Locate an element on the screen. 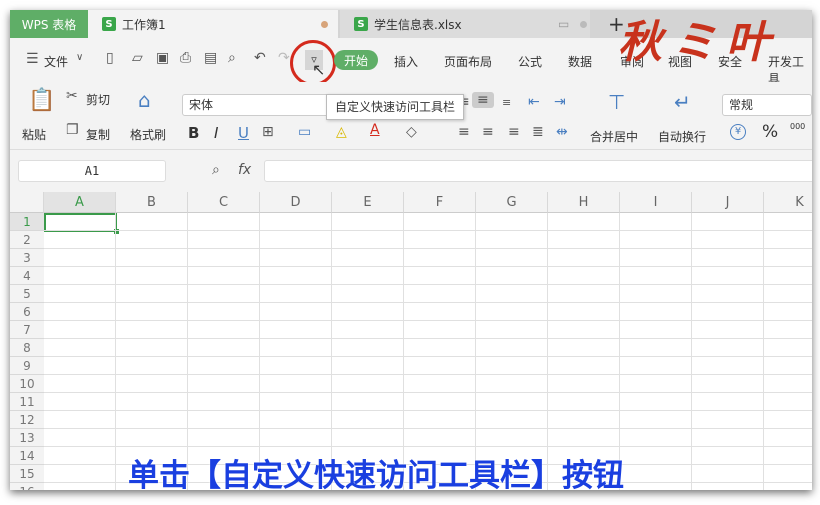 This screenshot has height=505, width=820. column-header-h: H is located at coordinates (584, 202).